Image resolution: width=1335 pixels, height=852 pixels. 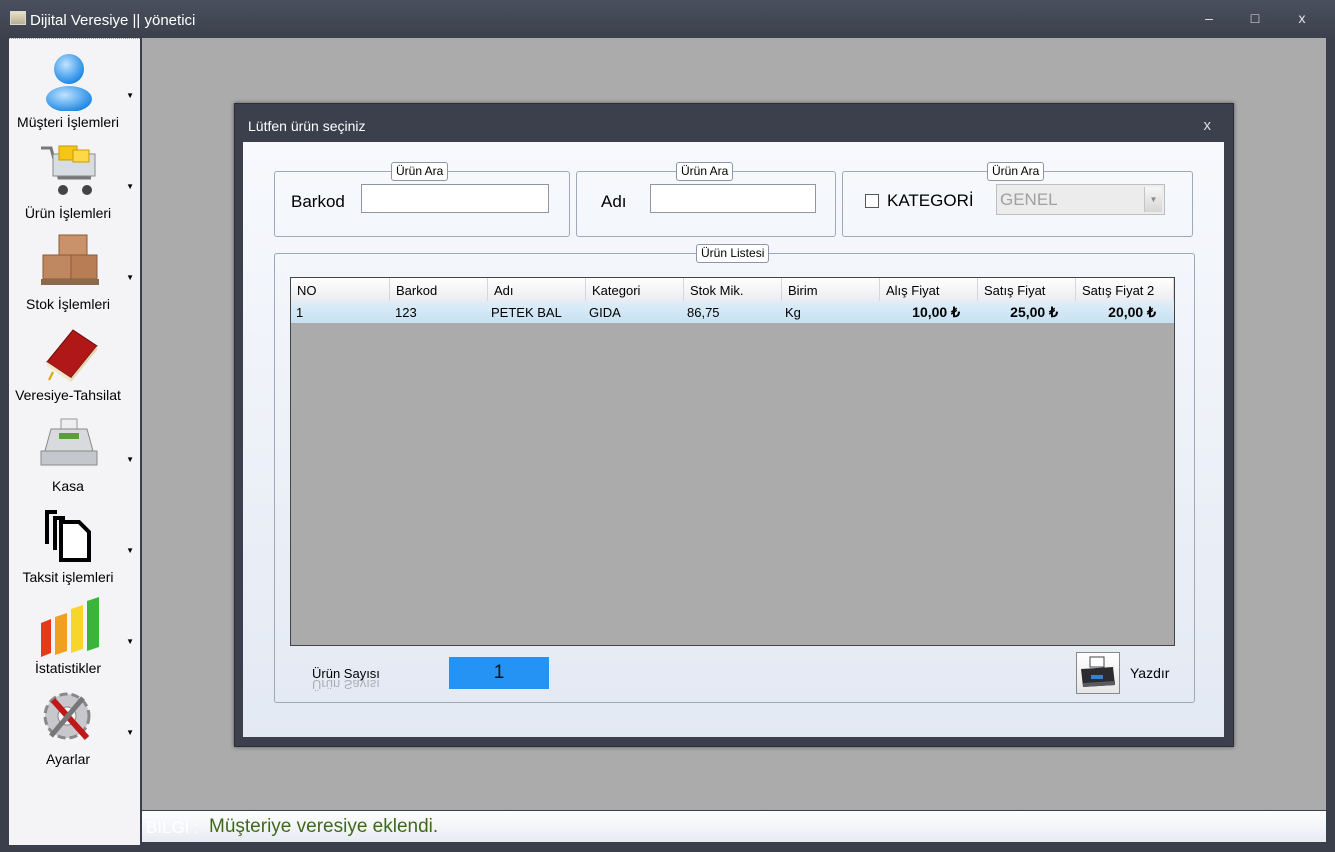 What do you see at coordinates (70, 259) in the screenshot?
I see `boxes-icon` at bounding box center [70, 259].